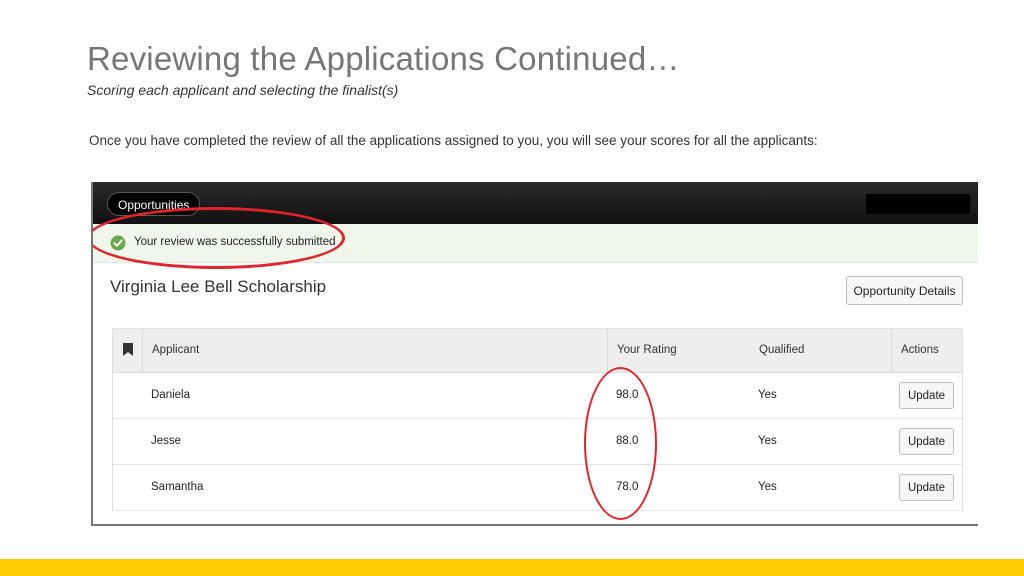  What do you see at coordinates (824, 350) in the screenshot?
I see `column-header-qualified: Qualified` at bounding box center [824, 350].